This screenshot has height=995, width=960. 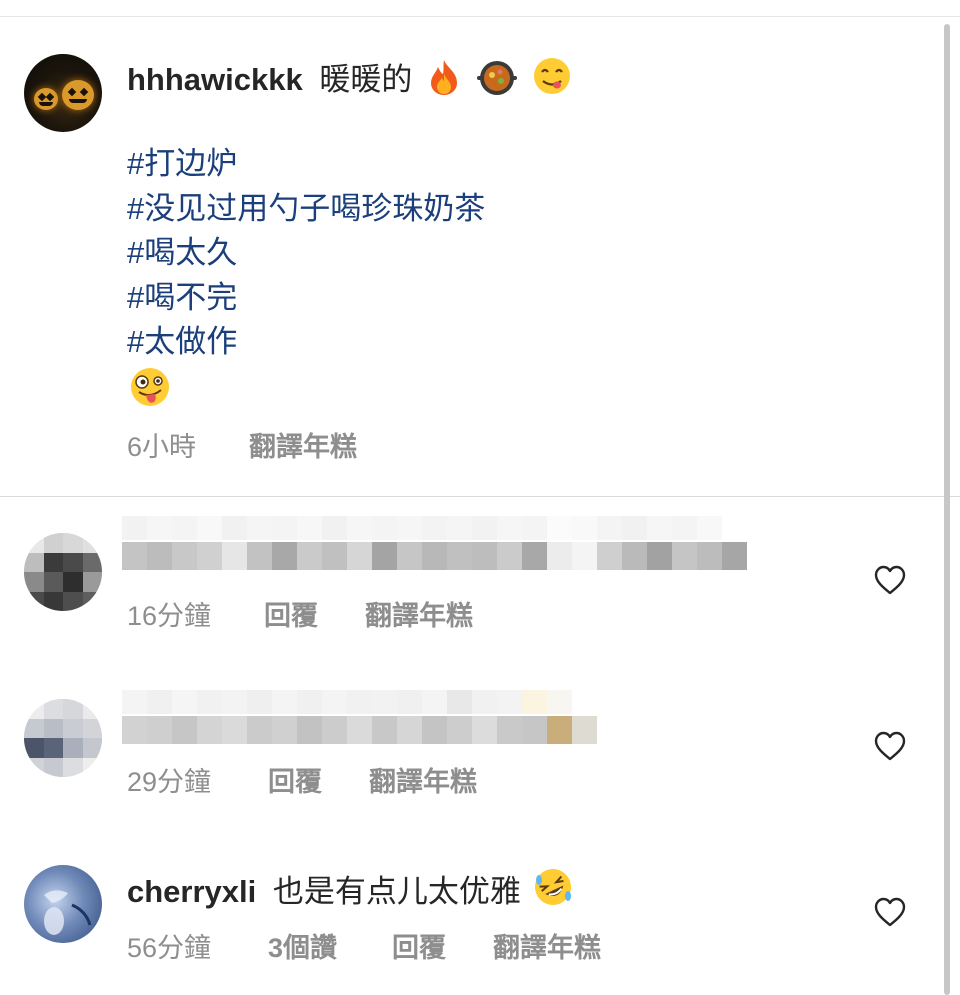 I want to click on pumpkin-left, so click(x=46, y=99).